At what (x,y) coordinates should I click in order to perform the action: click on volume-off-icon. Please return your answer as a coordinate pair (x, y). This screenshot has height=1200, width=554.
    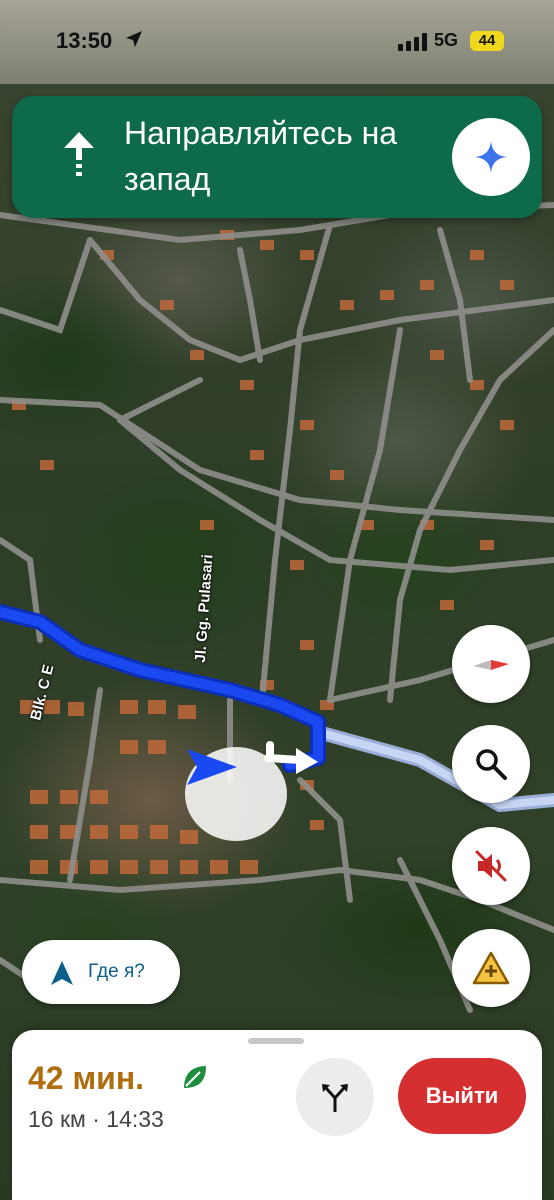
    Looking at the image, I should click on (491, 866).